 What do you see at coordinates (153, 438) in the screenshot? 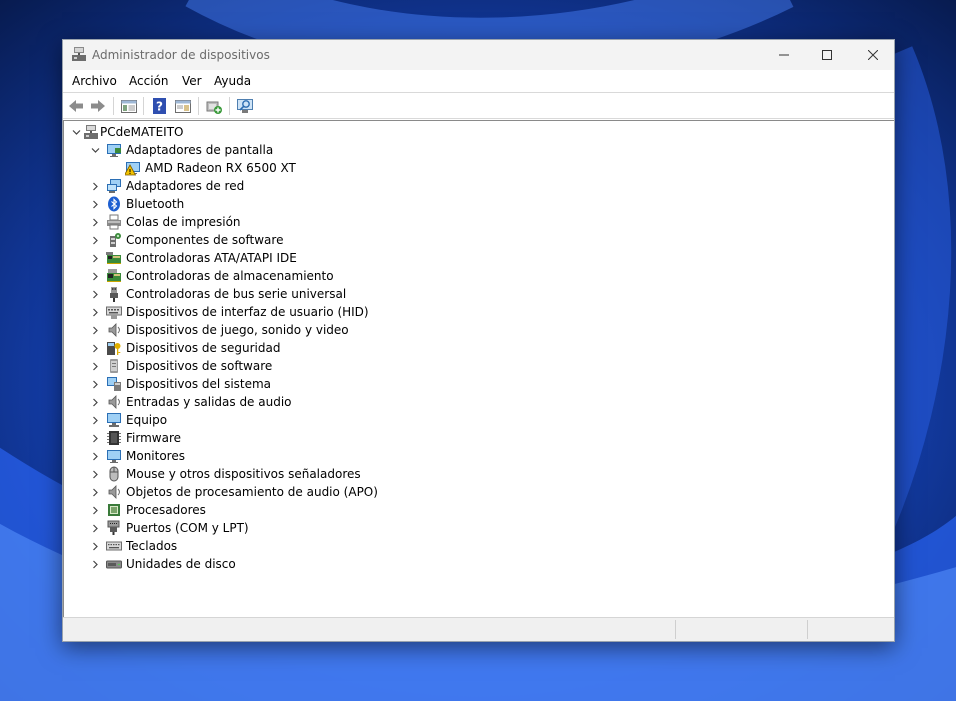
I see `tree-category-label: Firmware` at bounding box center [153, 438].